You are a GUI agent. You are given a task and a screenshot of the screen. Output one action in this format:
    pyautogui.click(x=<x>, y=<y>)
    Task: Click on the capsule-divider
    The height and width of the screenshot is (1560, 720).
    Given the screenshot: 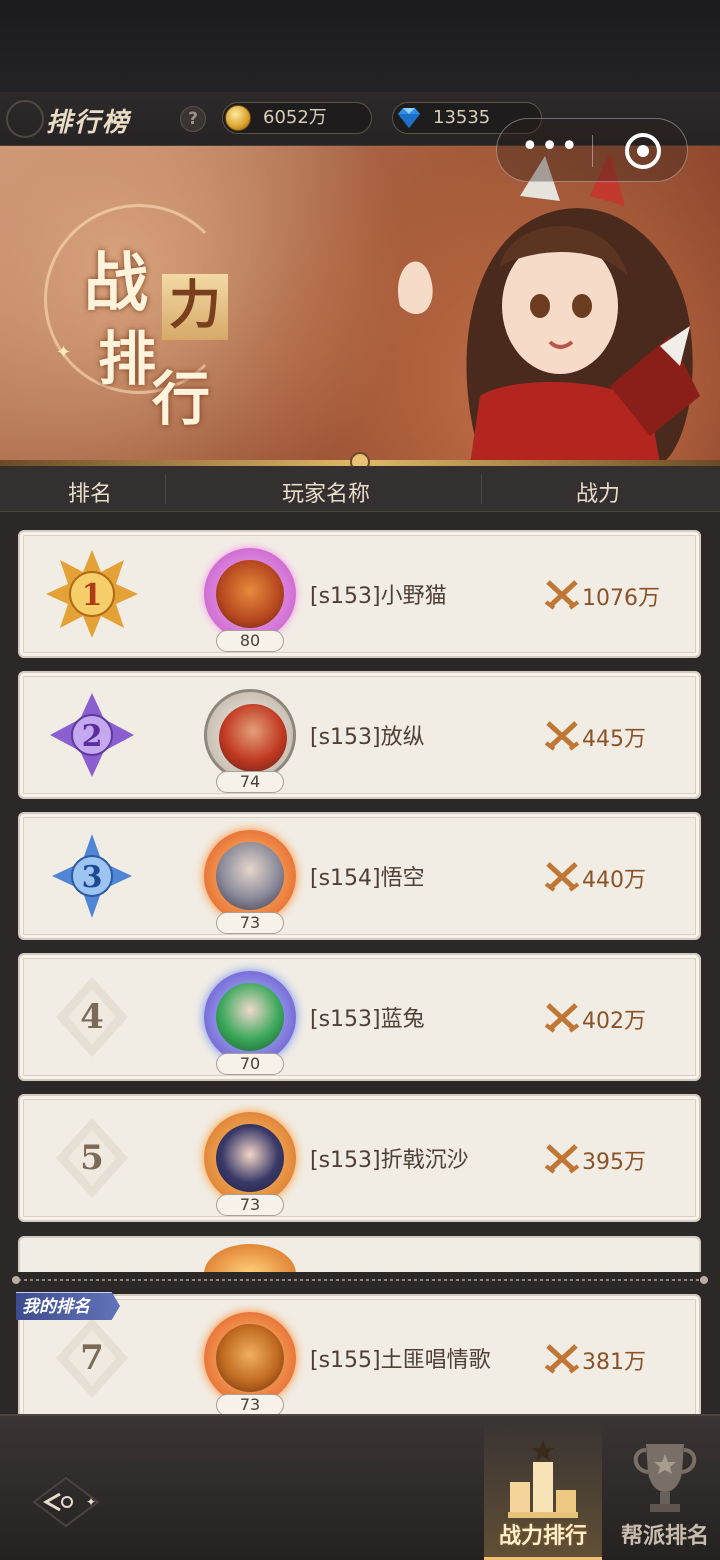 What is the action you would take?
    pyautogui.click(x=592, y=151)
    